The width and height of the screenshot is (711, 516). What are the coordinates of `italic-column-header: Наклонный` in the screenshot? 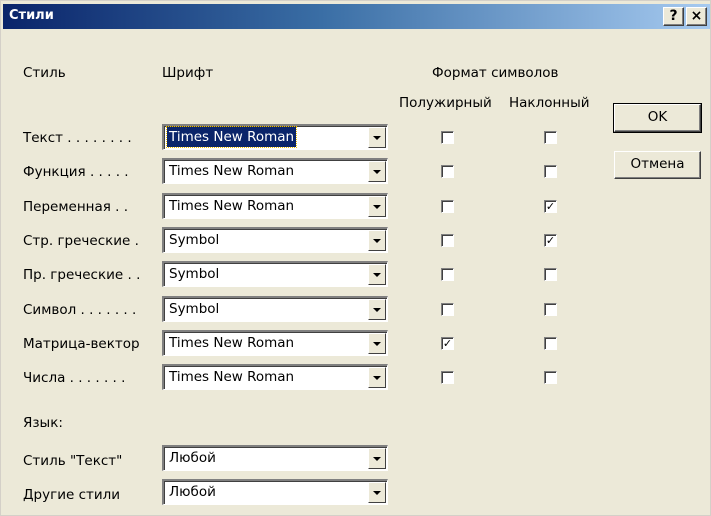 It's located at (549, 103).